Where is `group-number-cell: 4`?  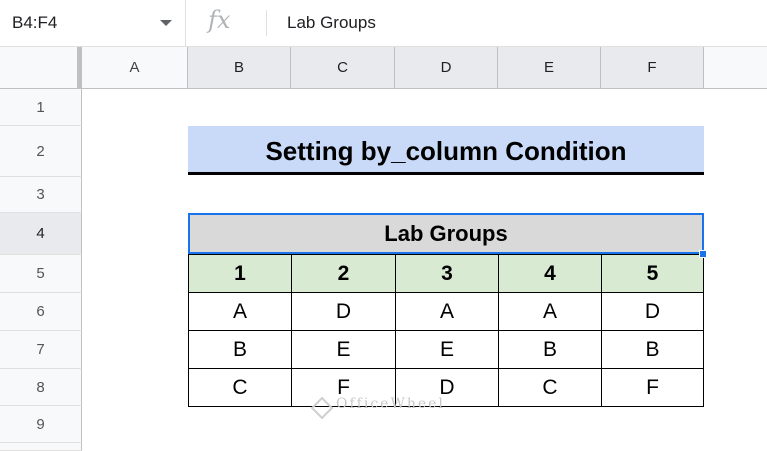
group-number-cell: 4 is located at coordinates (550, 273).